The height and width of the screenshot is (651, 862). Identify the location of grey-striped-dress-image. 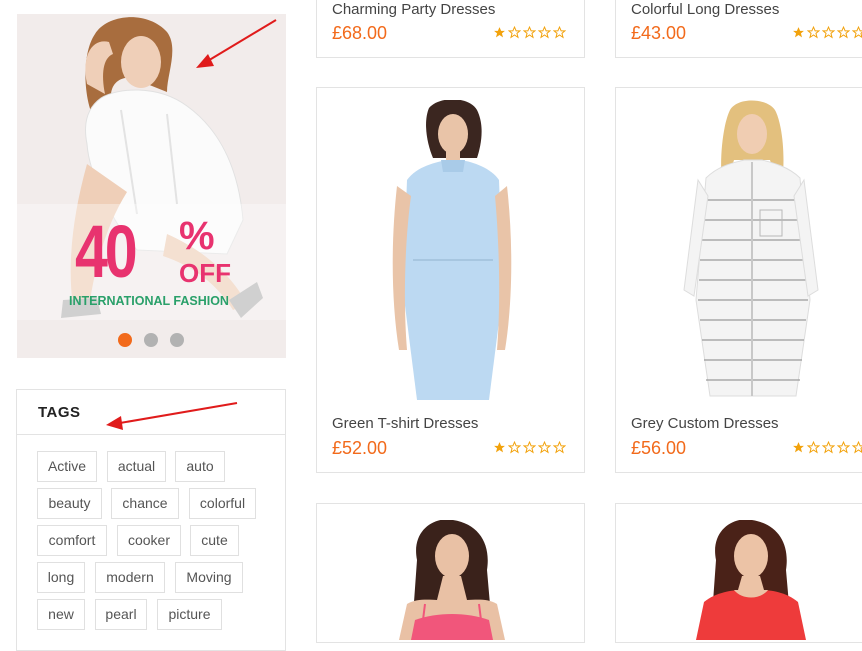
(751, 251).